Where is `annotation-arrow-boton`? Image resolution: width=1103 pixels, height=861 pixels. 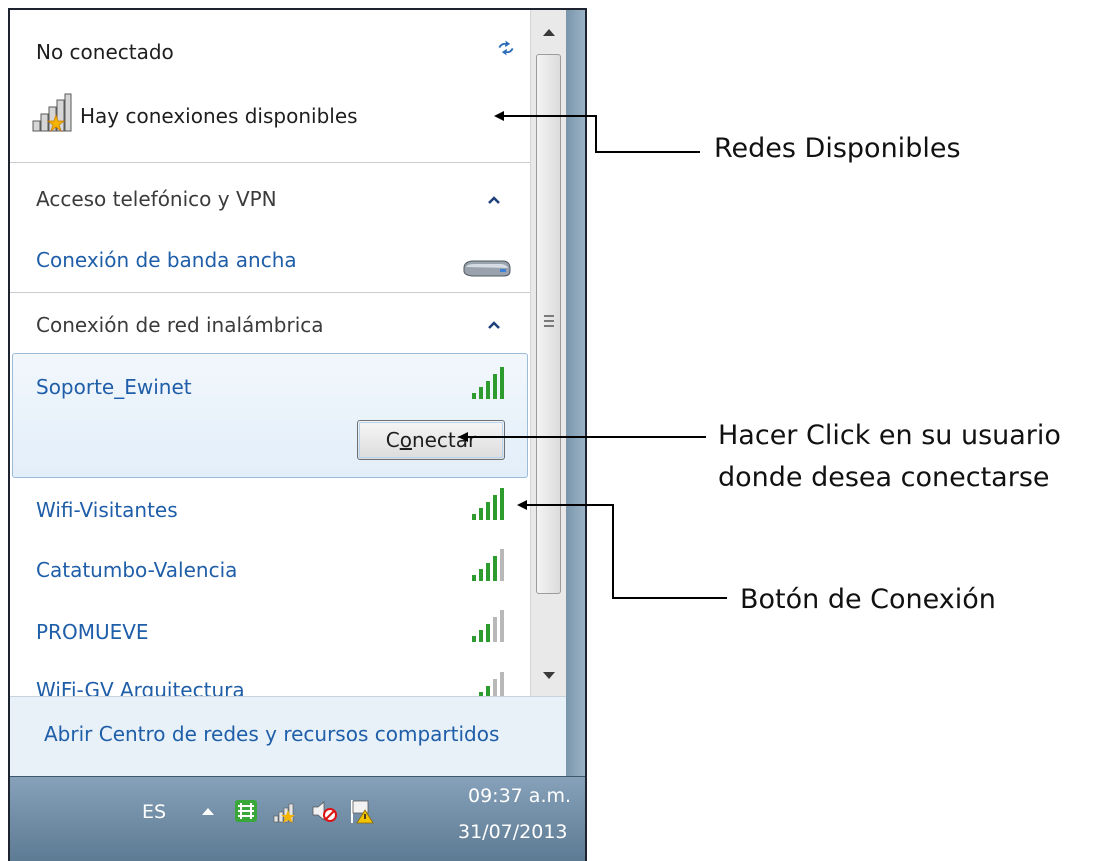 annotation-arrow-boton is located at coordinates (622, 549).